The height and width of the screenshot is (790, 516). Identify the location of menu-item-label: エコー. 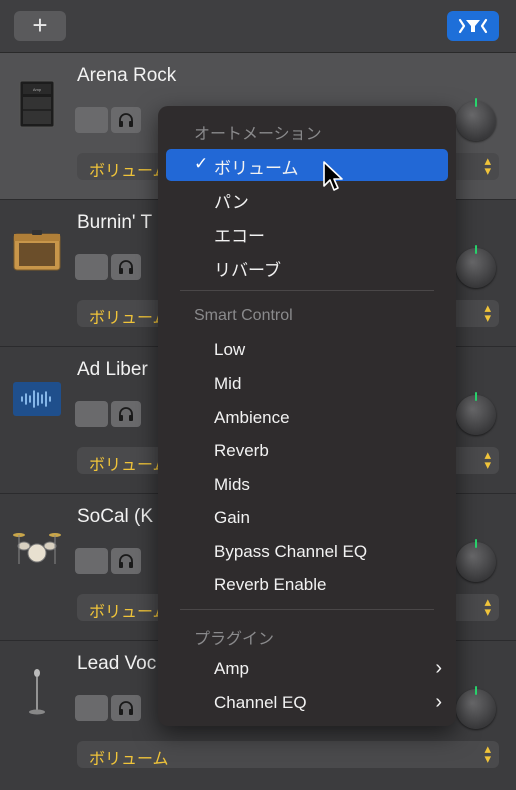
(239, 236).